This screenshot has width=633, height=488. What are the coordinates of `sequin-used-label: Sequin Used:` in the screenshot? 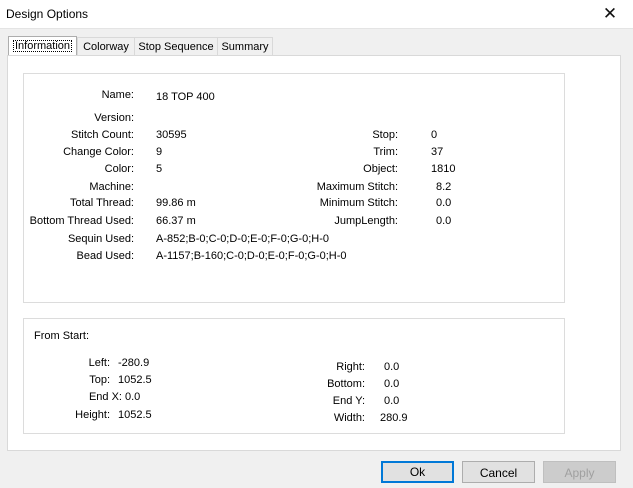 It's located at (100, 239).